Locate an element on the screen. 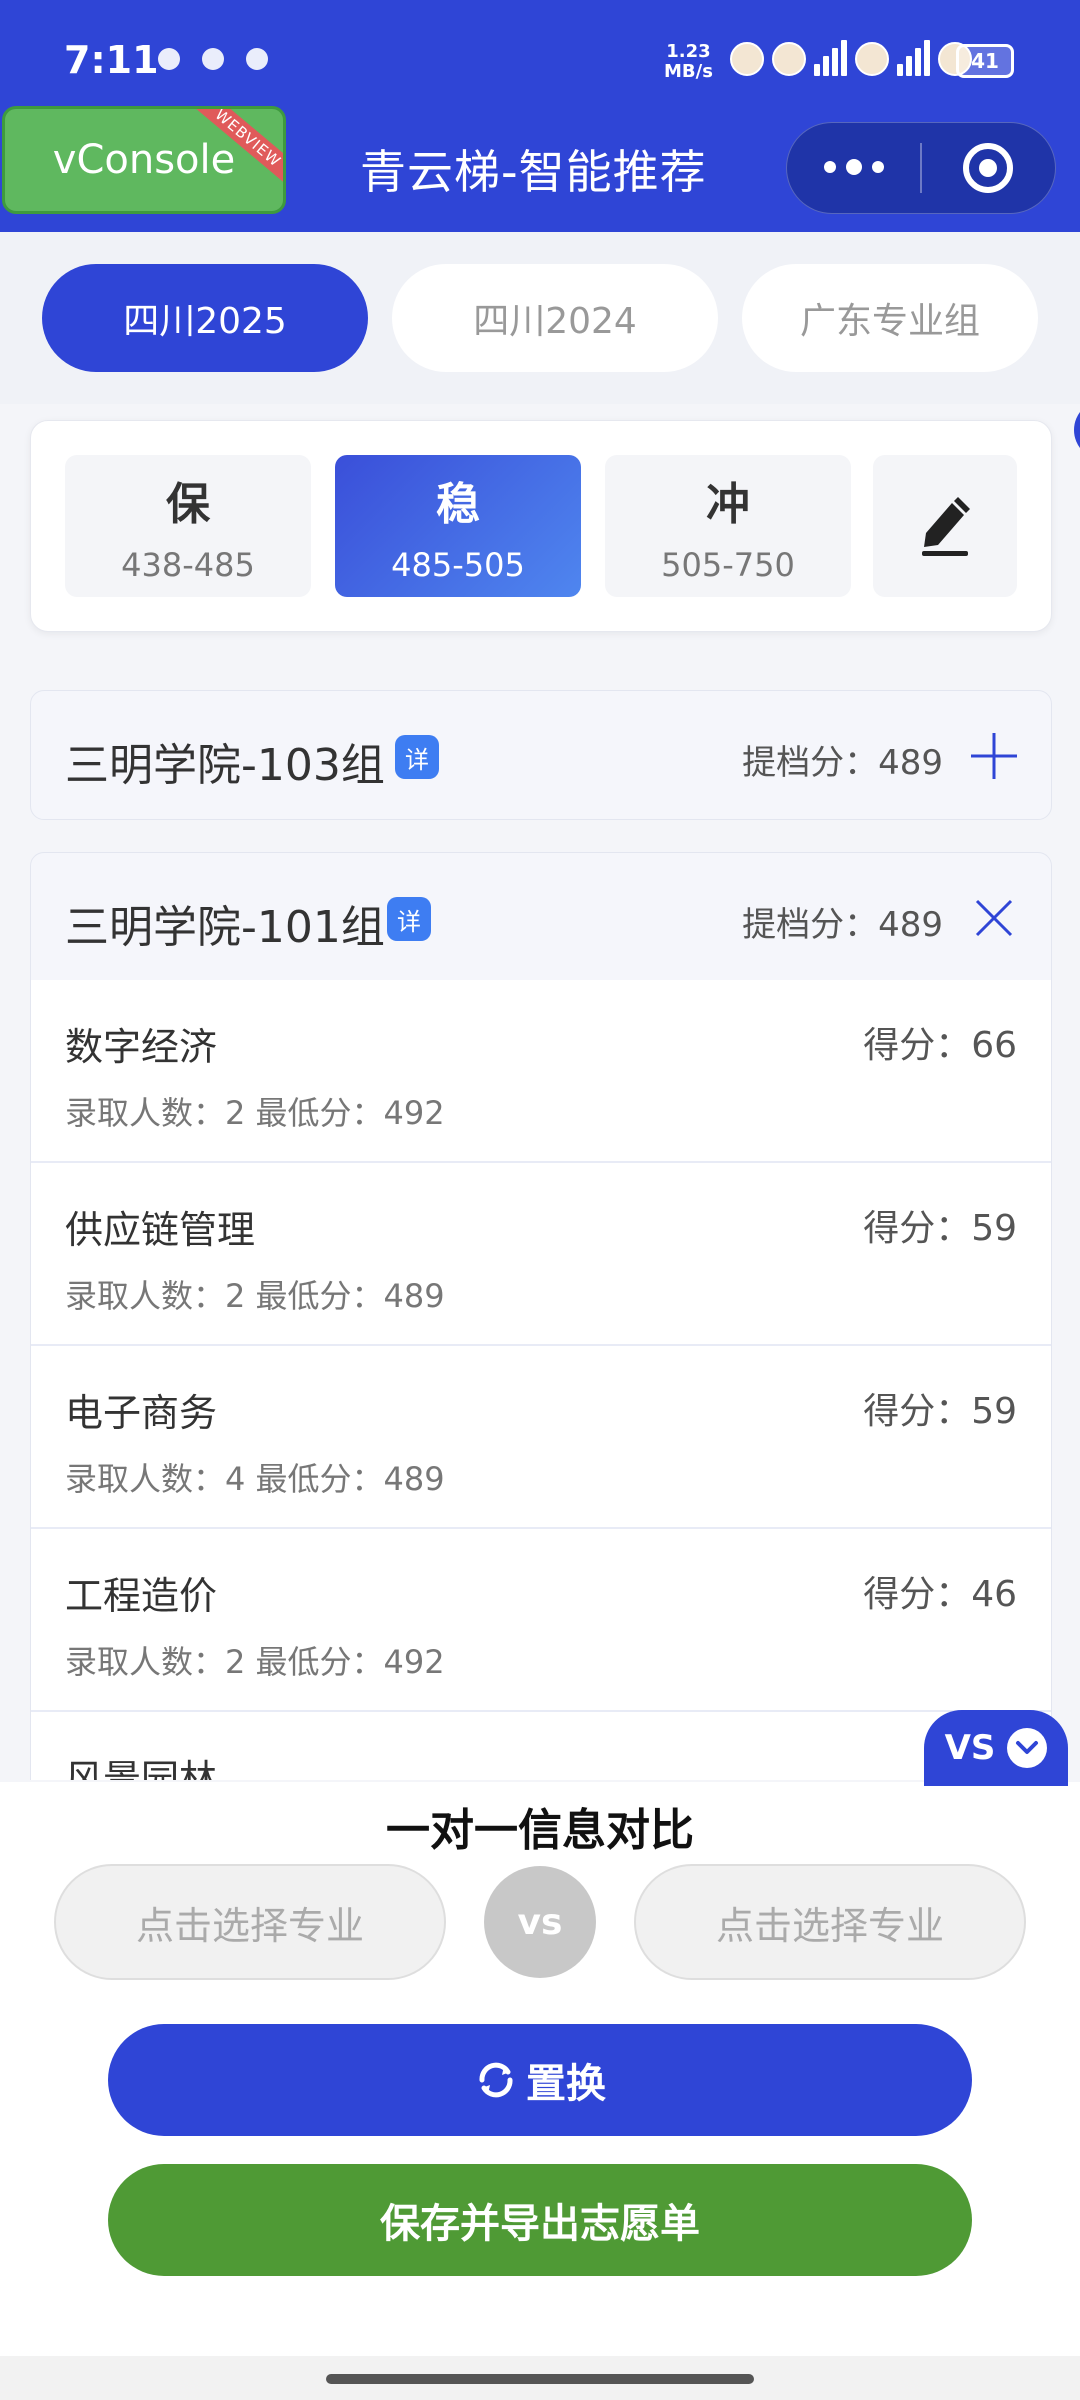  school-group-101: 三明学院-101组 详 提档分：489 is located at coordinates (541, 917).